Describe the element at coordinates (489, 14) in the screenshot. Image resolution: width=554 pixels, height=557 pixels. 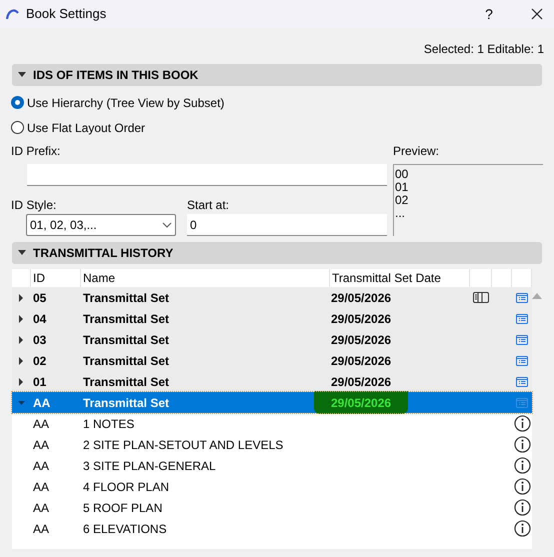
I see `help-button: ?` at that location.